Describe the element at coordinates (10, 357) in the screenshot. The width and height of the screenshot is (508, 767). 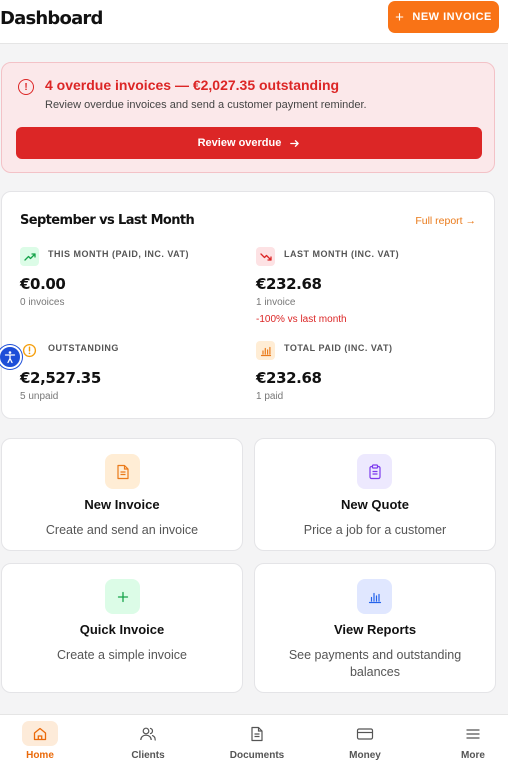
I see `accessibility-icon` at that location.